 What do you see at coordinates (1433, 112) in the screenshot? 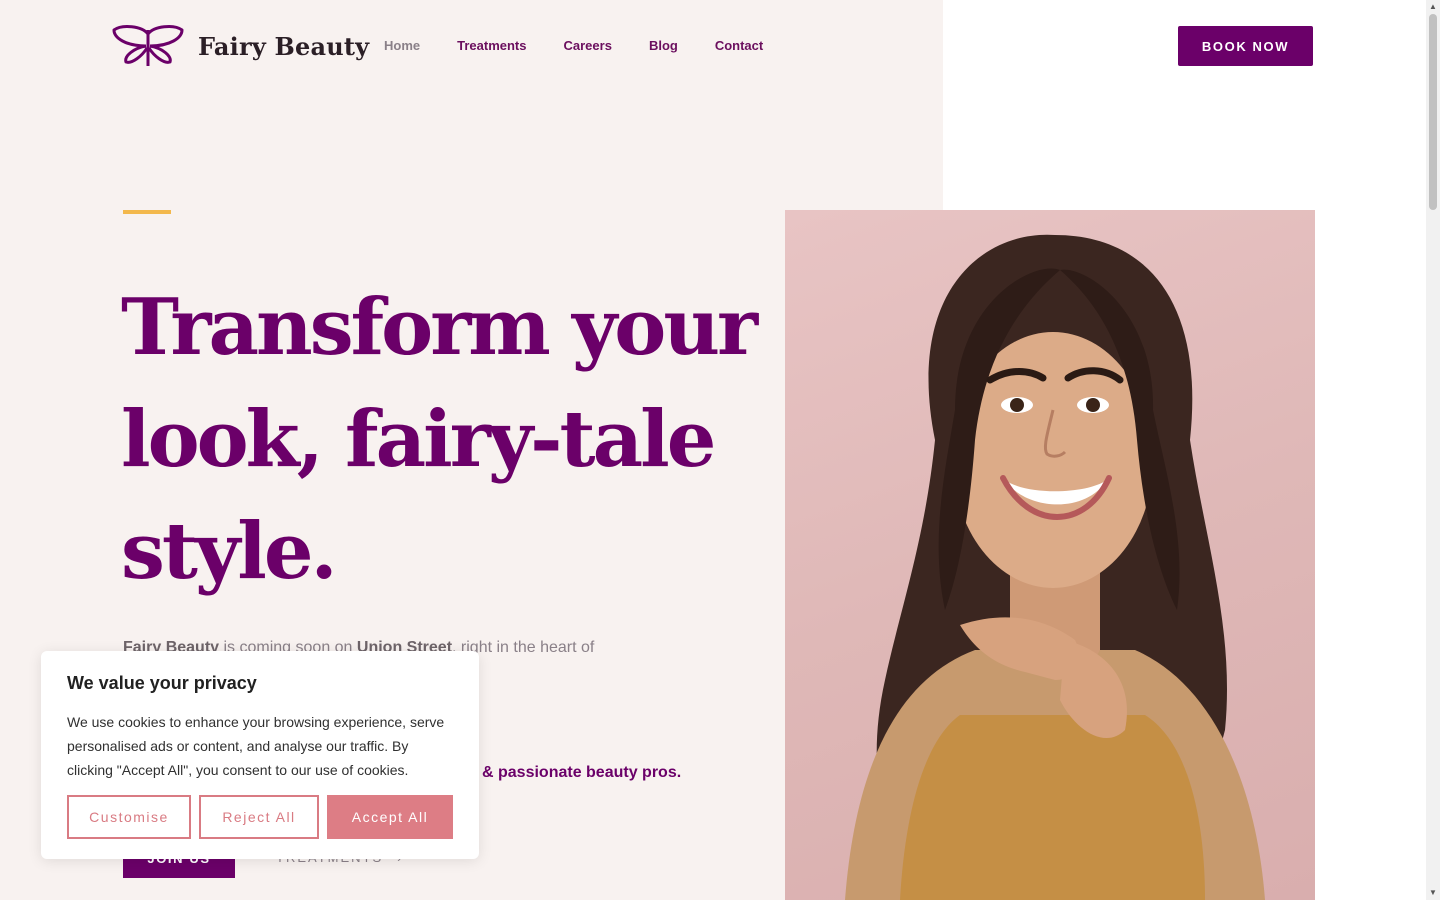
I see `scroll-thumb` at bounding box center [1433, 112].